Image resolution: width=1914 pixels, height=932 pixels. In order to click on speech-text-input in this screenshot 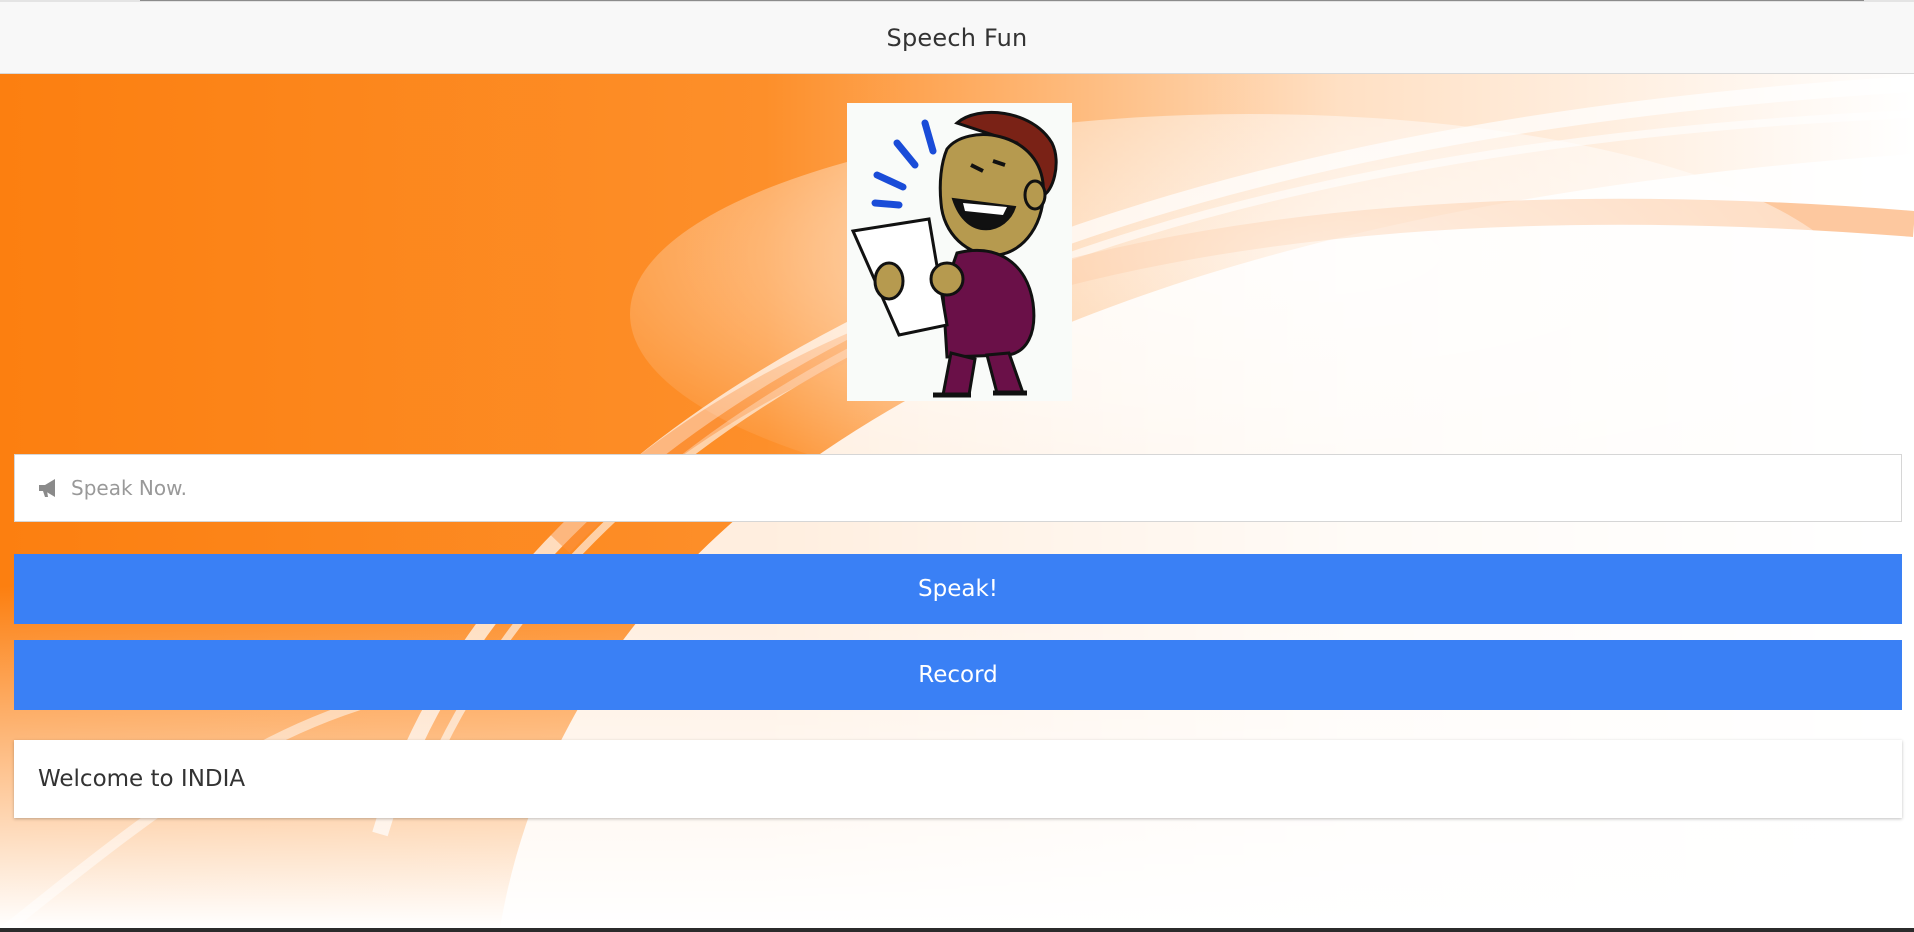, I will do `click(971, 488)`.